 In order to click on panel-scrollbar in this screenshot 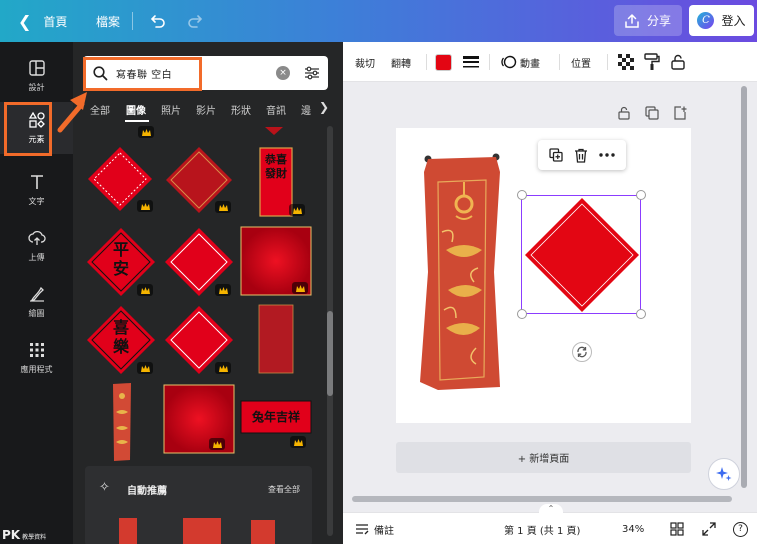, I will do `click(330, 331)`.